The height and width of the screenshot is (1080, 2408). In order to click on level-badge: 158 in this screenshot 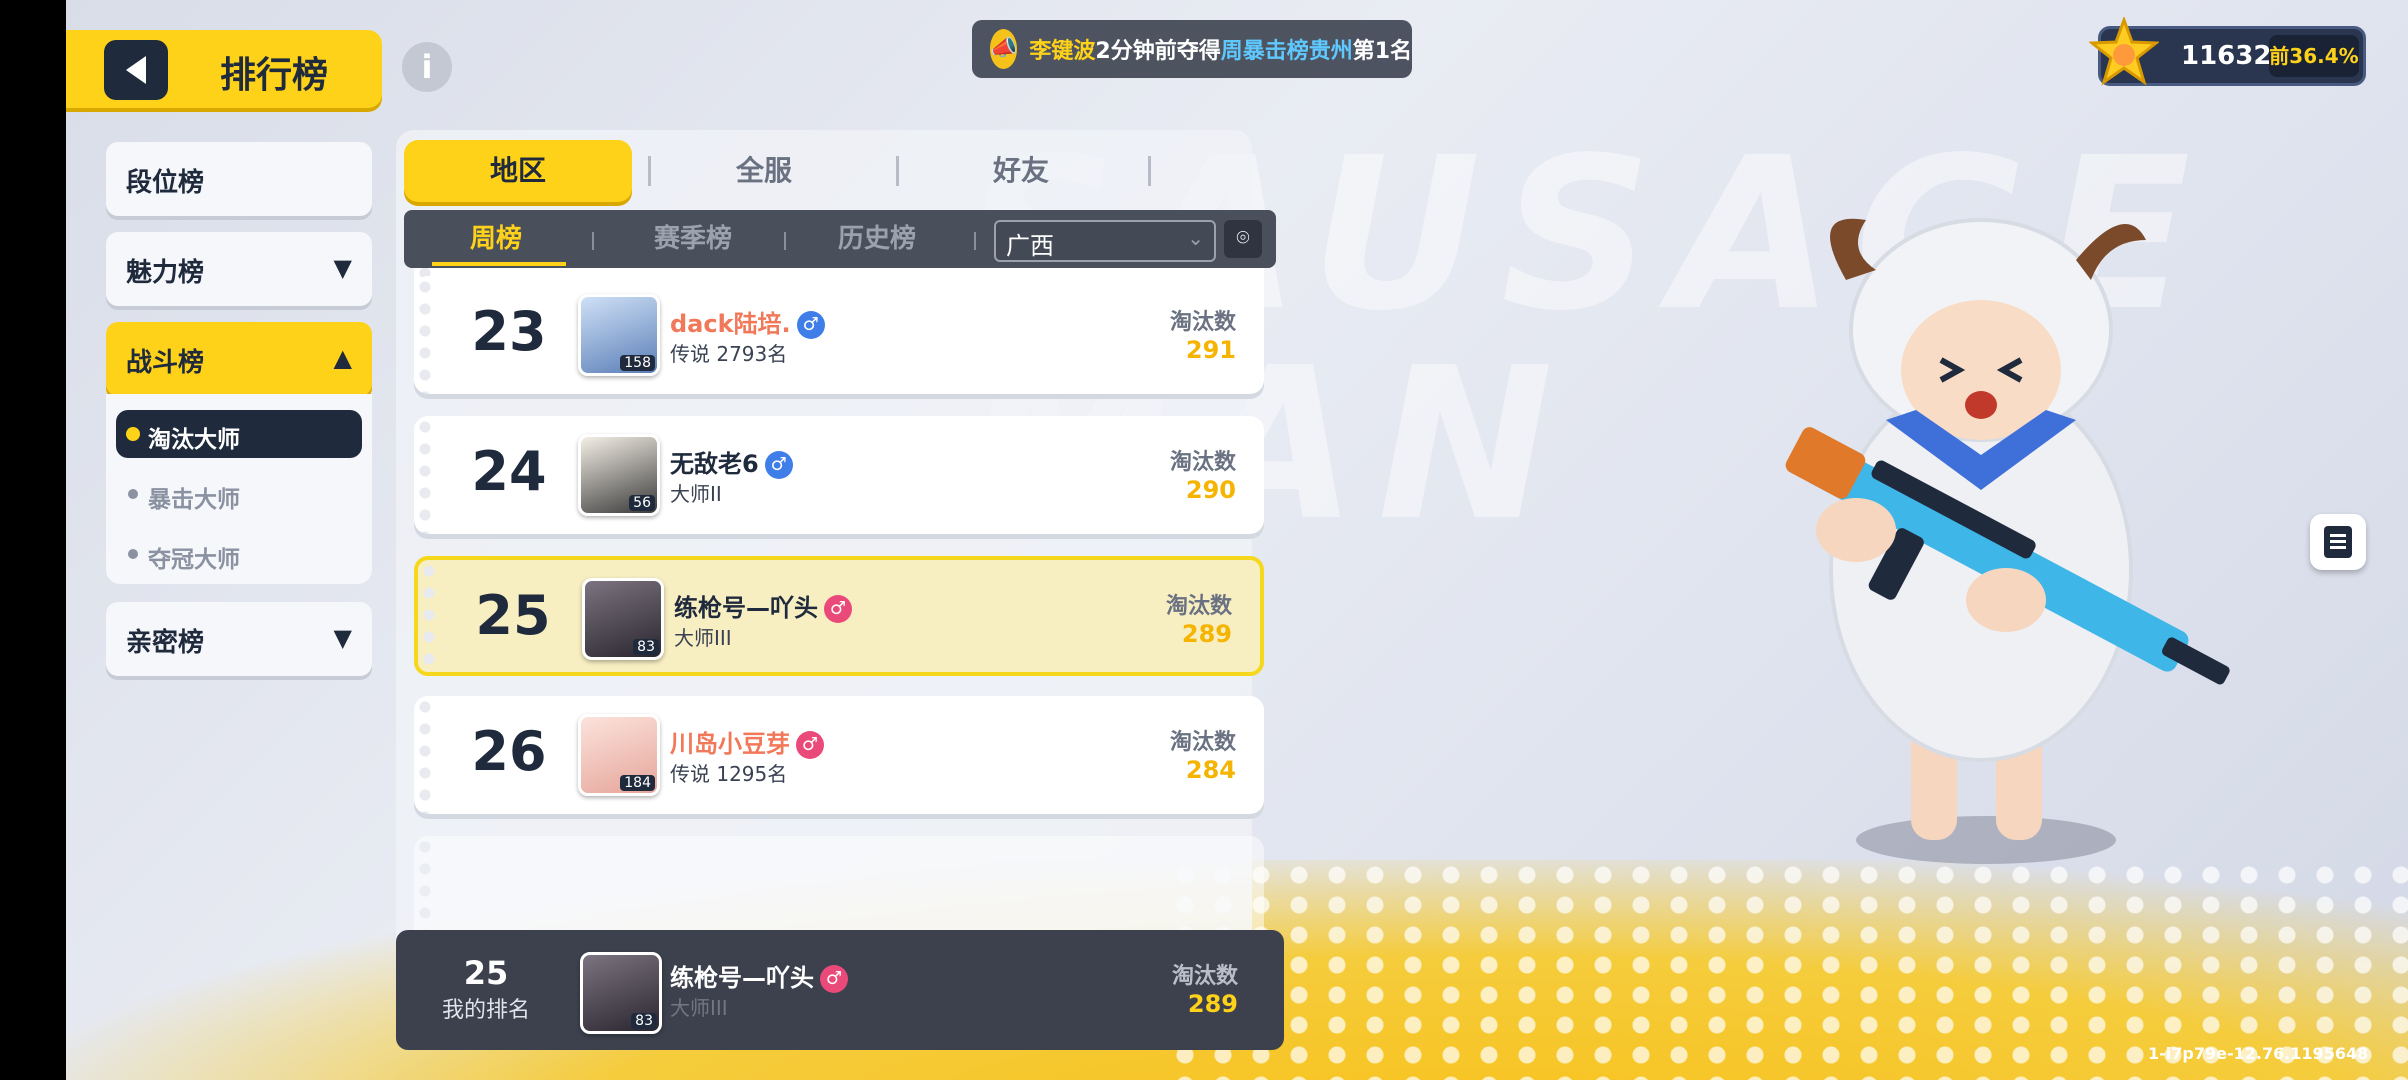, I will do `click(637, 363)`.